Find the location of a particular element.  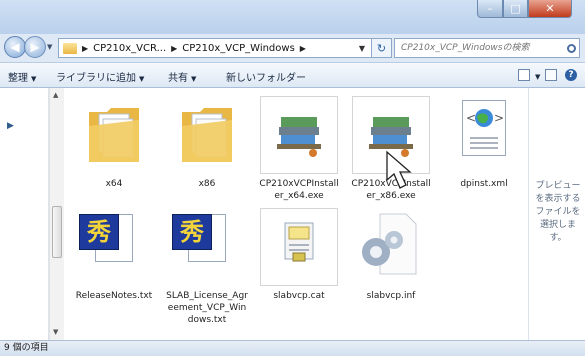

file-name: x64 is located at coordinates (114, 184).